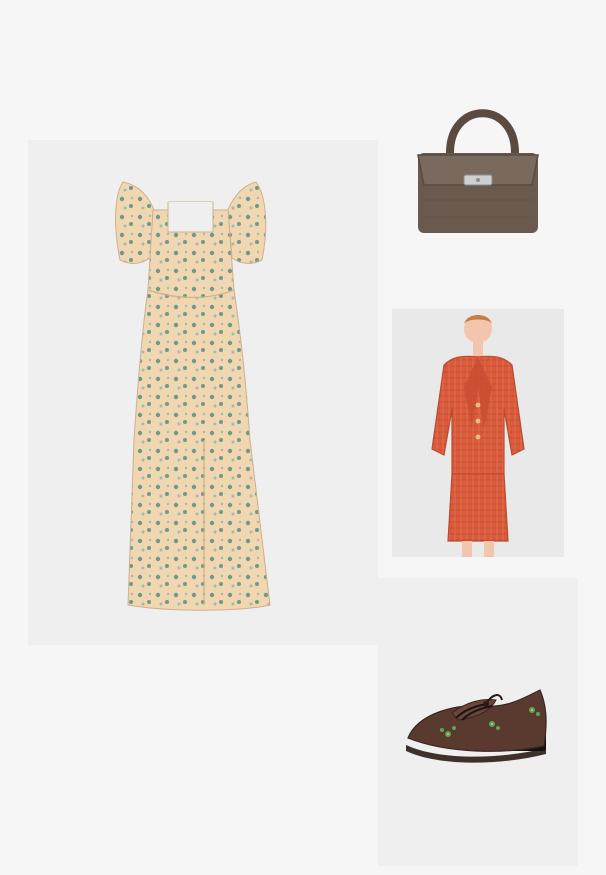  What do you see at coordinates (478, 171) in the screenshot?
I see `brown-top-handle-handbag-icon` at bounding box center [478, 171].